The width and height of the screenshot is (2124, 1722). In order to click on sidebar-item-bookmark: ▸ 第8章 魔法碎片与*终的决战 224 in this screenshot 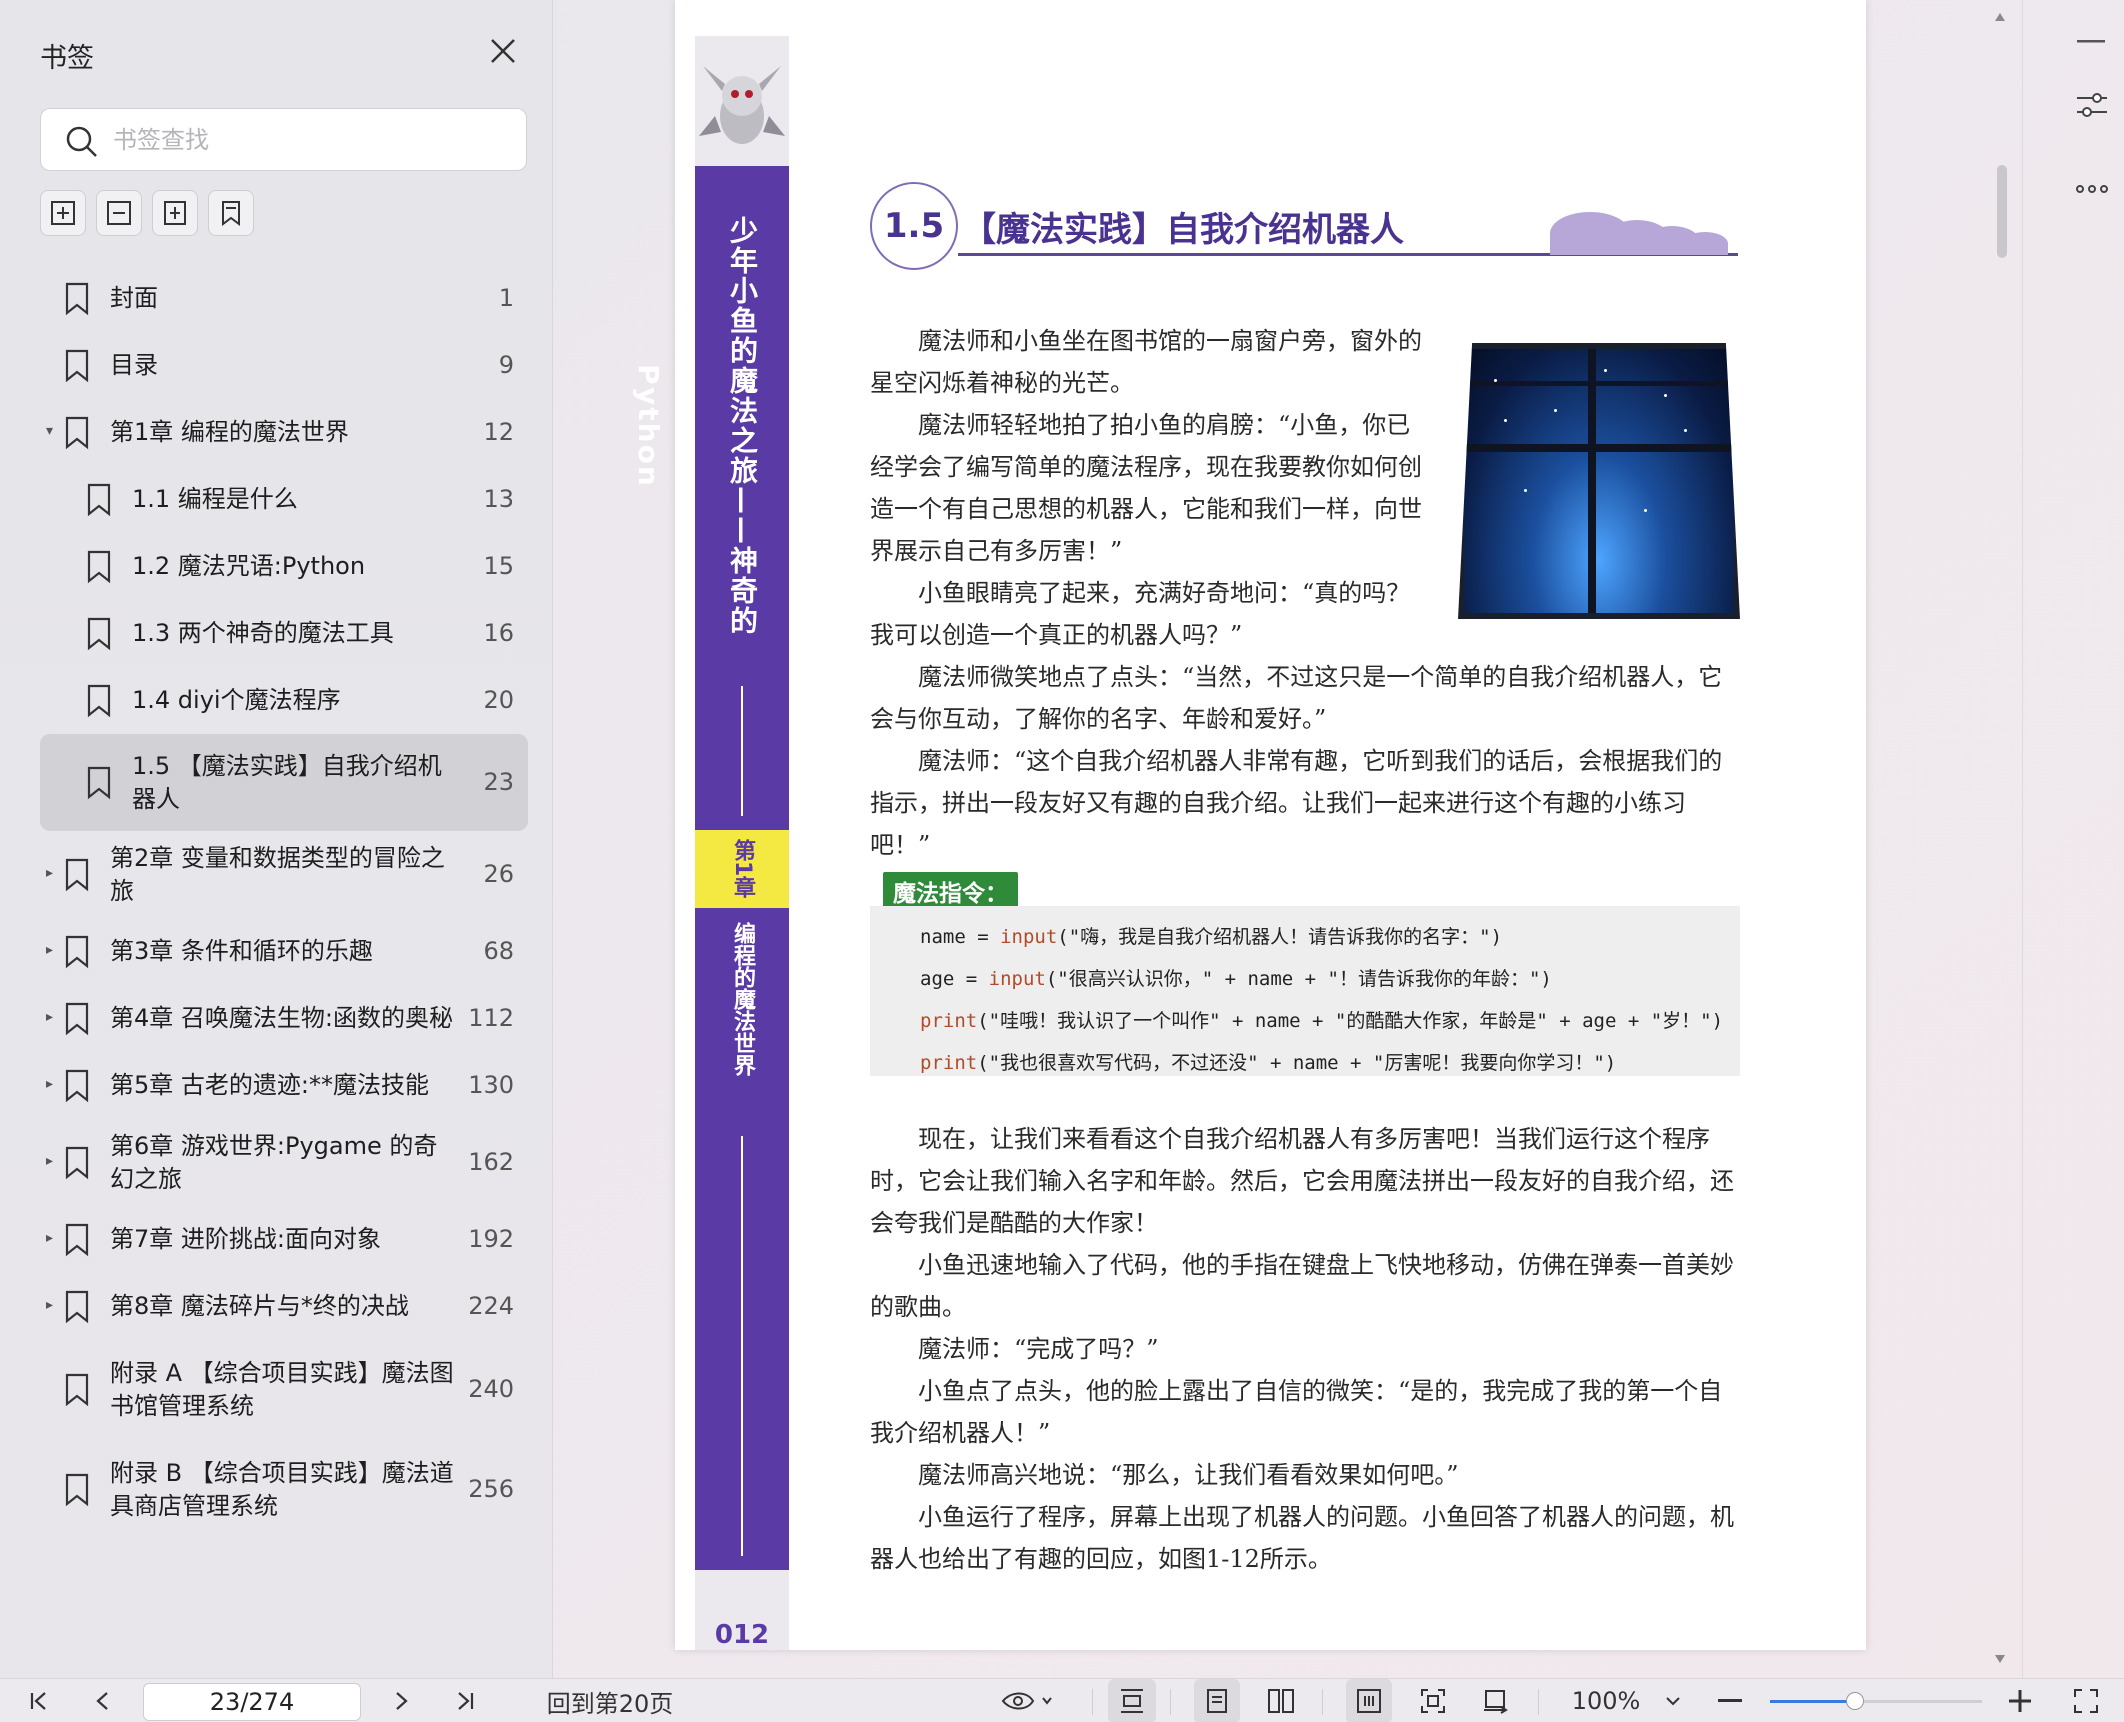, I will do `click(284, 1306)`.